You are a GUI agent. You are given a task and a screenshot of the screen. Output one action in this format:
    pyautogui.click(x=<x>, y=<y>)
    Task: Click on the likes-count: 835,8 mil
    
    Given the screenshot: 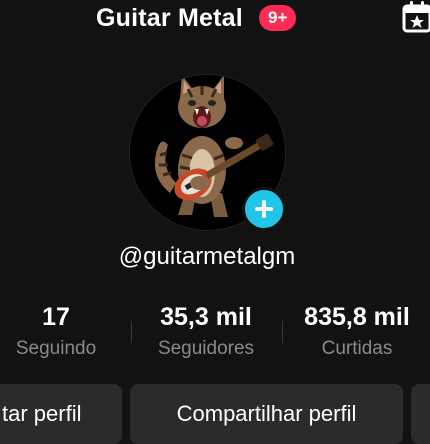 What is the action you would take?
    pyautogui.click(x=357, y=317)
    